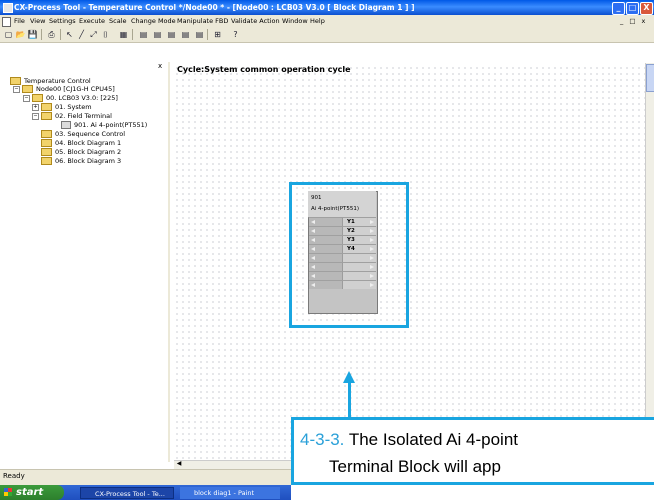 The image size is (654, 500). What do you see at coordinates (93, 34) in the screenshot?
I see `connect-icon: ⤢` at bounding box center [93, 34].